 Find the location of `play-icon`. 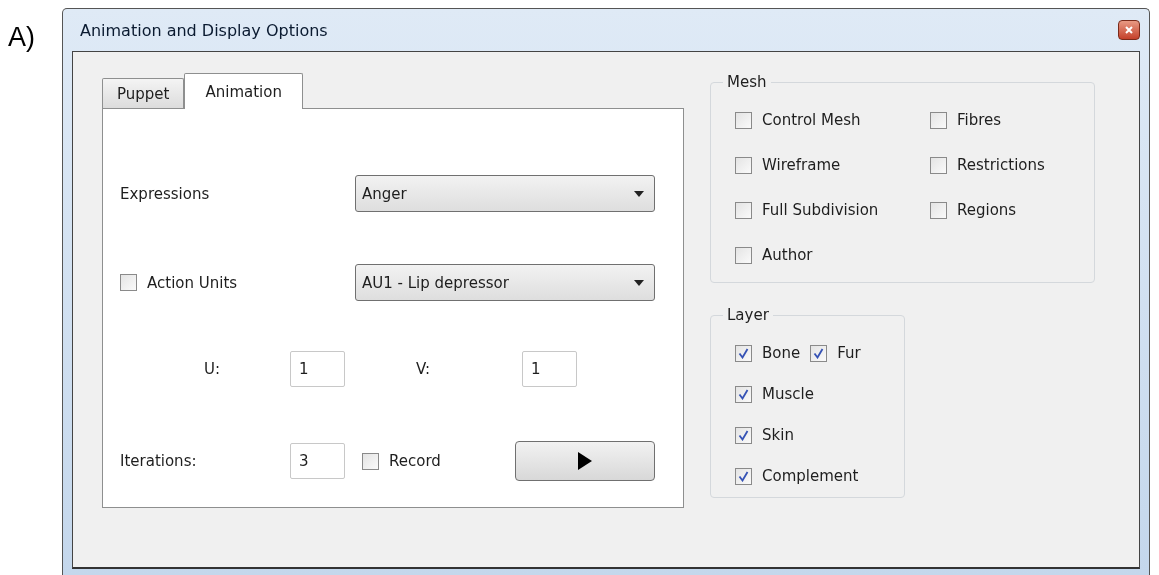

play-icon is located at coordinates (585, 461).